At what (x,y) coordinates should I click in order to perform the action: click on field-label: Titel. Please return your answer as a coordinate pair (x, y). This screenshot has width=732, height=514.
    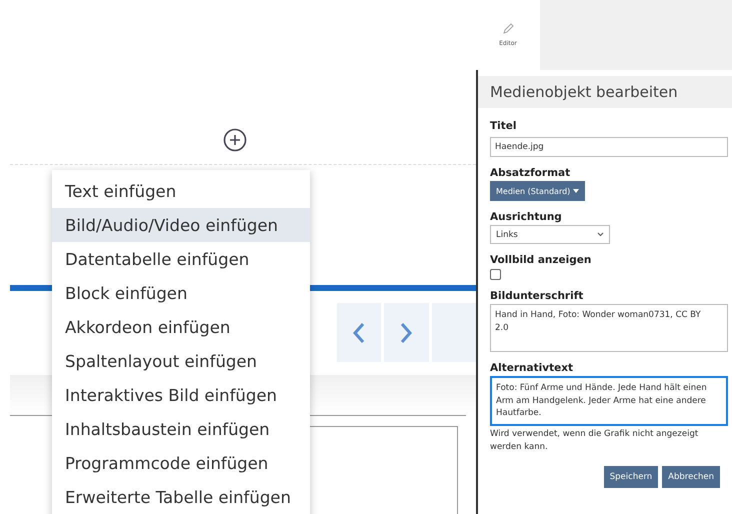
    Looking at the image, I should click on (504, 126).